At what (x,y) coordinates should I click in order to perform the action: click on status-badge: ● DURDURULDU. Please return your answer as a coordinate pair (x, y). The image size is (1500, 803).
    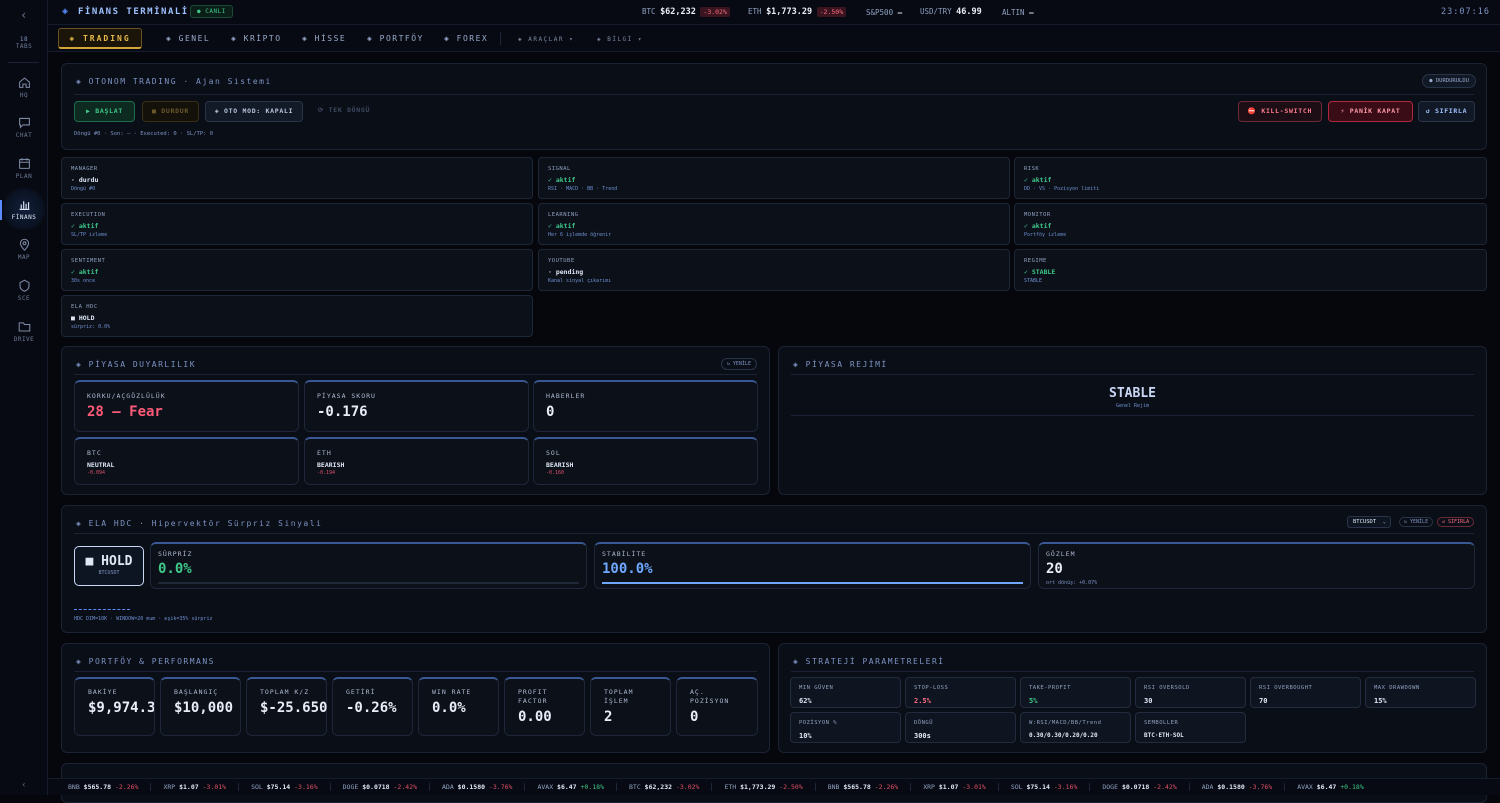
    Looking at the image, I should click on (1449, 81).